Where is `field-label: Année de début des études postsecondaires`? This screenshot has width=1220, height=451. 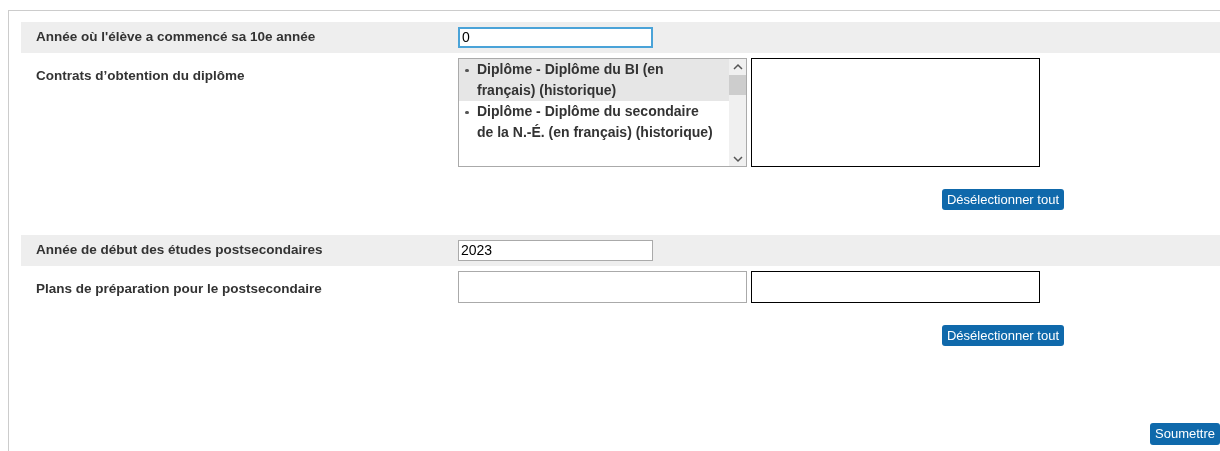
field-label: Année de début des études postsecondaires is located at coordinates (179, 250).